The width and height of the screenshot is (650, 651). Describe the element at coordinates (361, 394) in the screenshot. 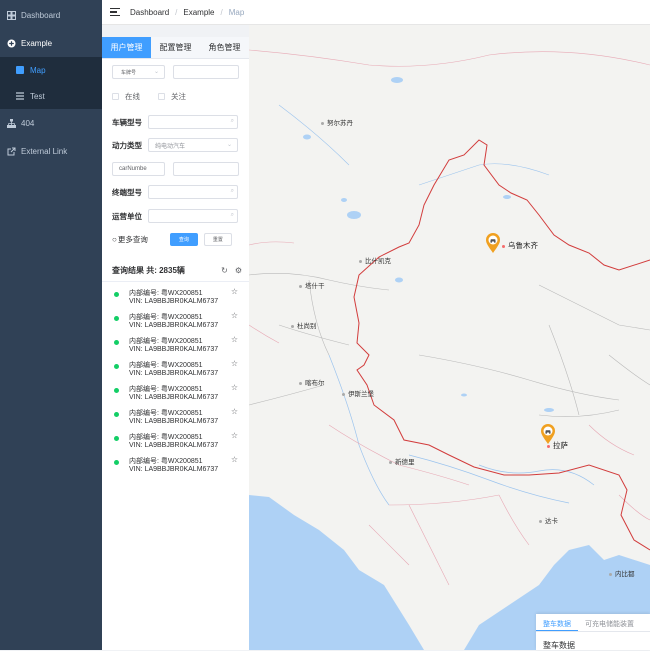

I see `map-label-text: 伊斯兰堡` at that location.